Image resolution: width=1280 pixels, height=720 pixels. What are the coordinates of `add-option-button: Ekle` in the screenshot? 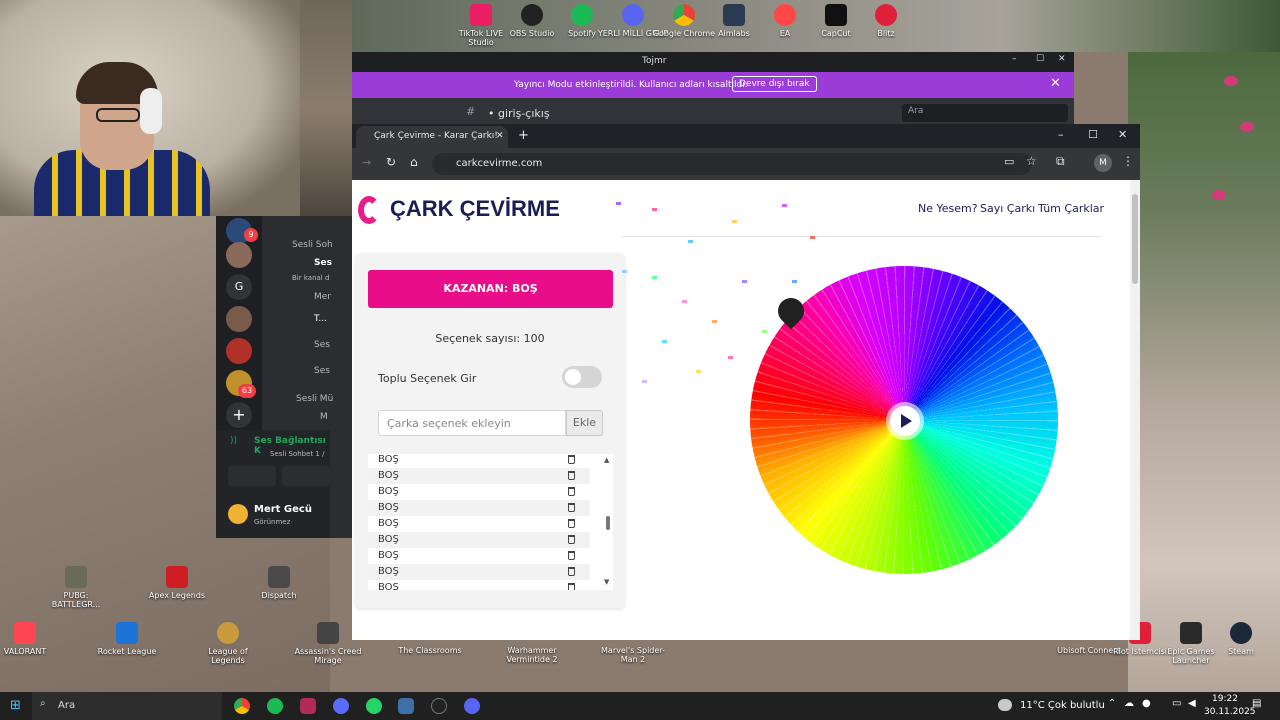 It's located at (584, 423).